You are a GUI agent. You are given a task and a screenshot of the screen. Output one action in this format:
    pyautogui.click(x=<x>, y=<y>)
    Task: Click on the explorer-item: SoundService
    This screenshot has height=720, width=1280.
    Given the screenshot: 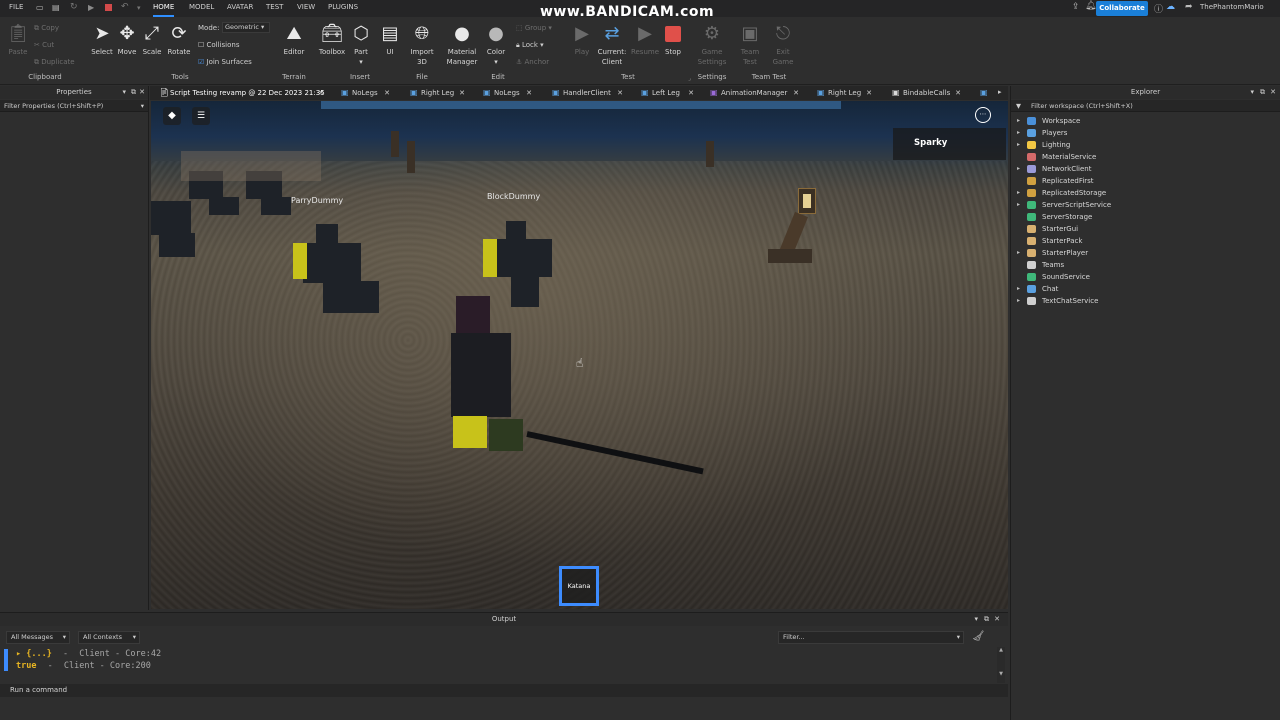 What is the action you would take?
    pyautogui.click(x=1145, y=277)
    